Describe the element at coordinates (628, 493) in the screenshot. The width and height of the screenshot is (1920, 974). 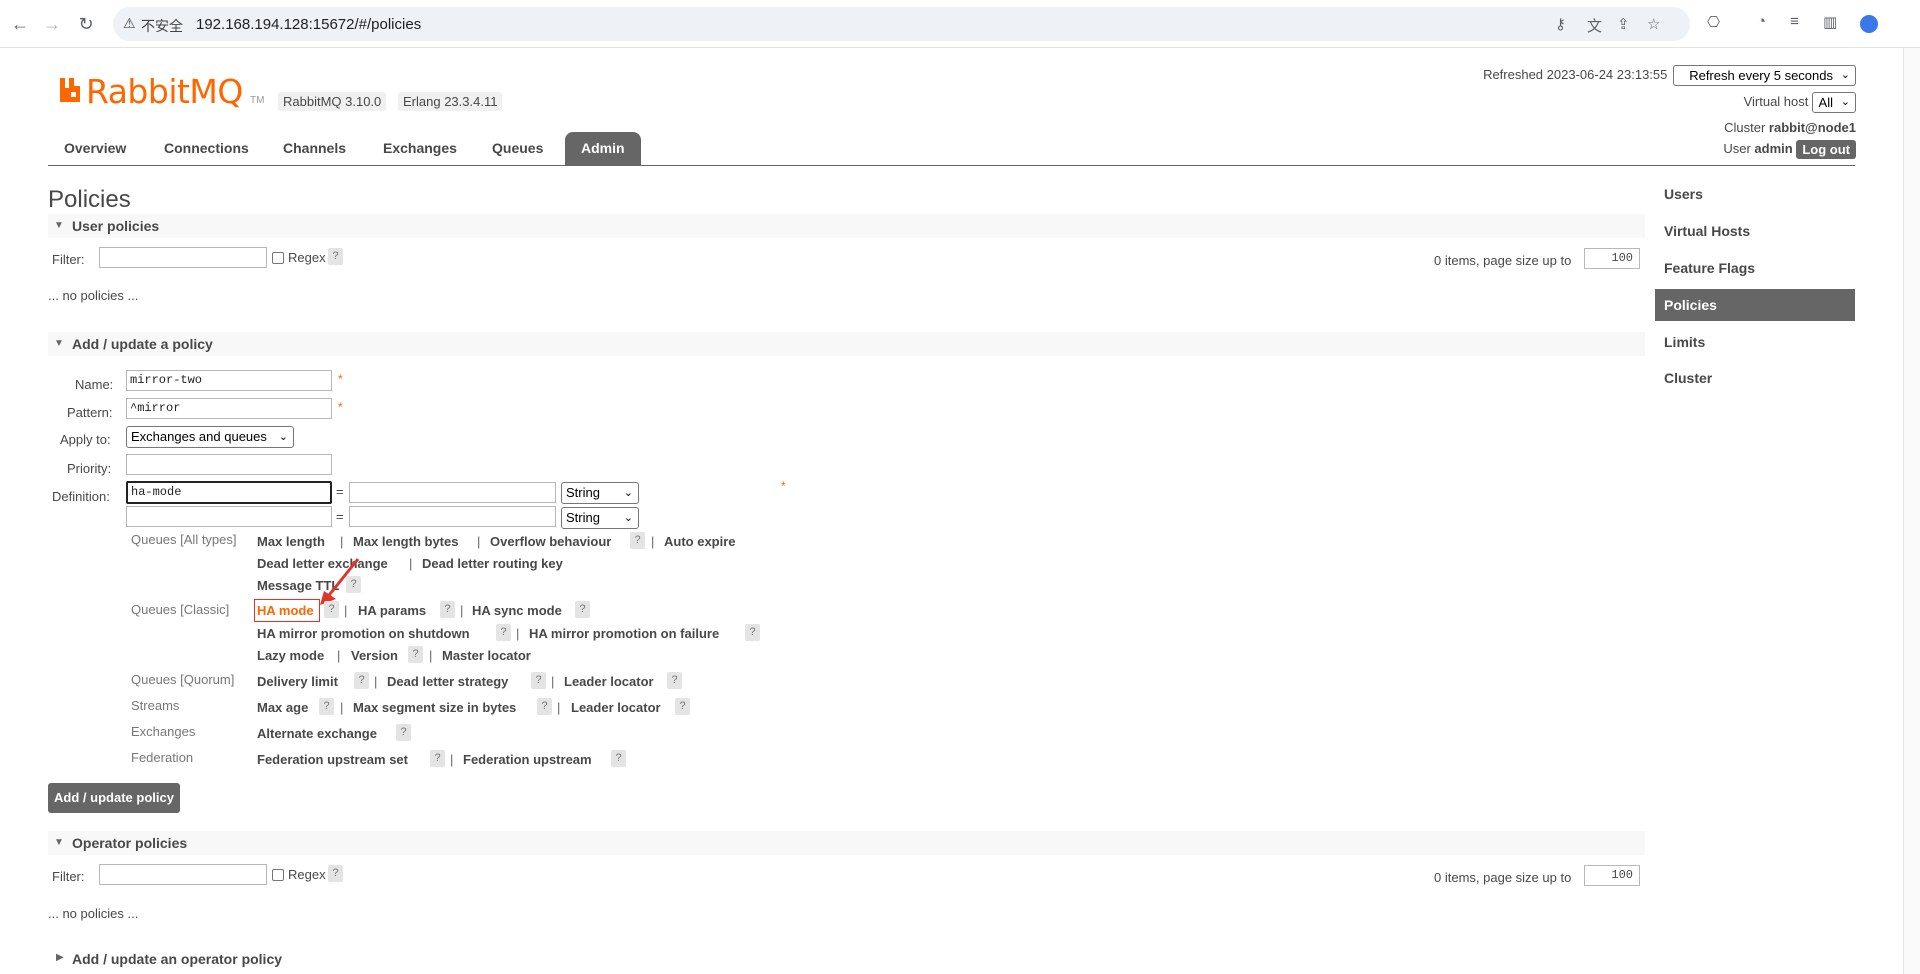
I see `chevron-down-icon: ⌄` at that location.